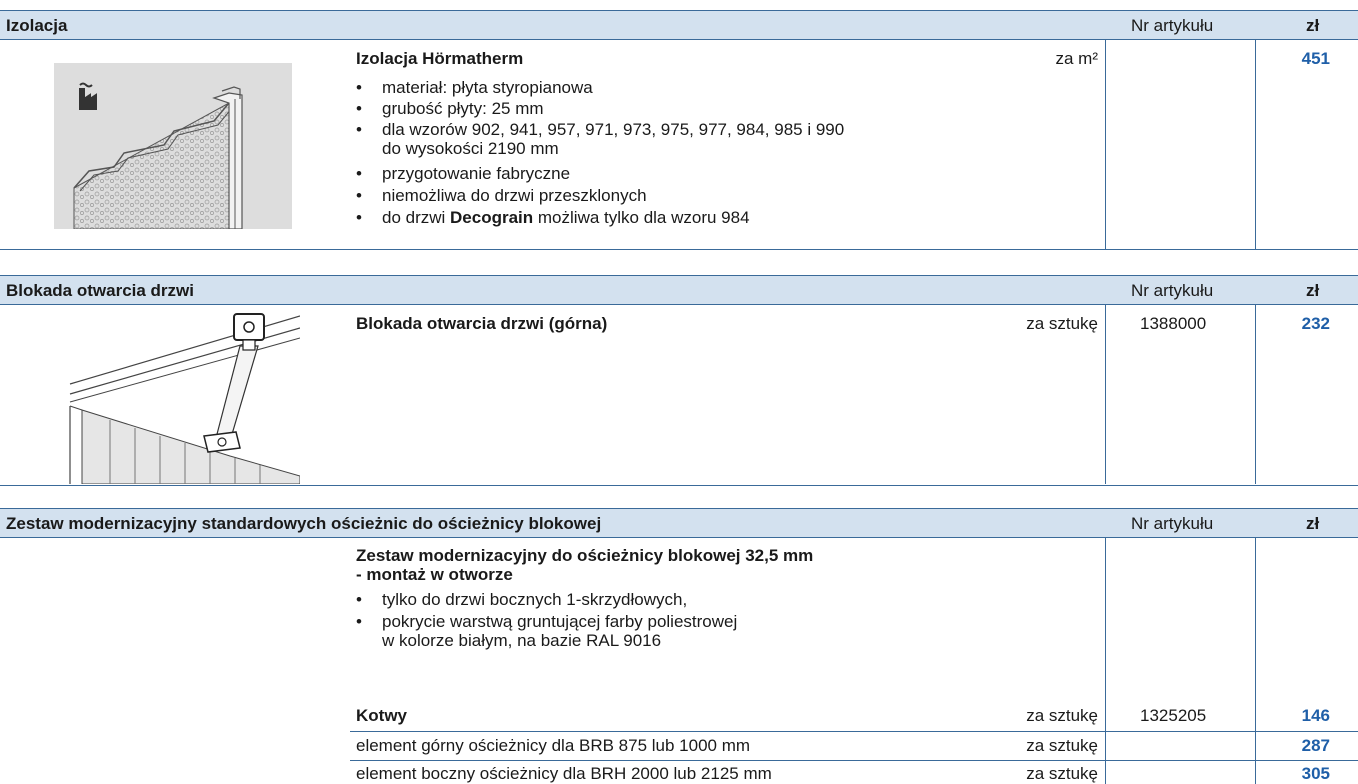 This screenshot has width=1358, height=784. What do you see at coordinates (88, 96) in the screenshot?
I see `factory-icon` at bounding box center [88, 96].